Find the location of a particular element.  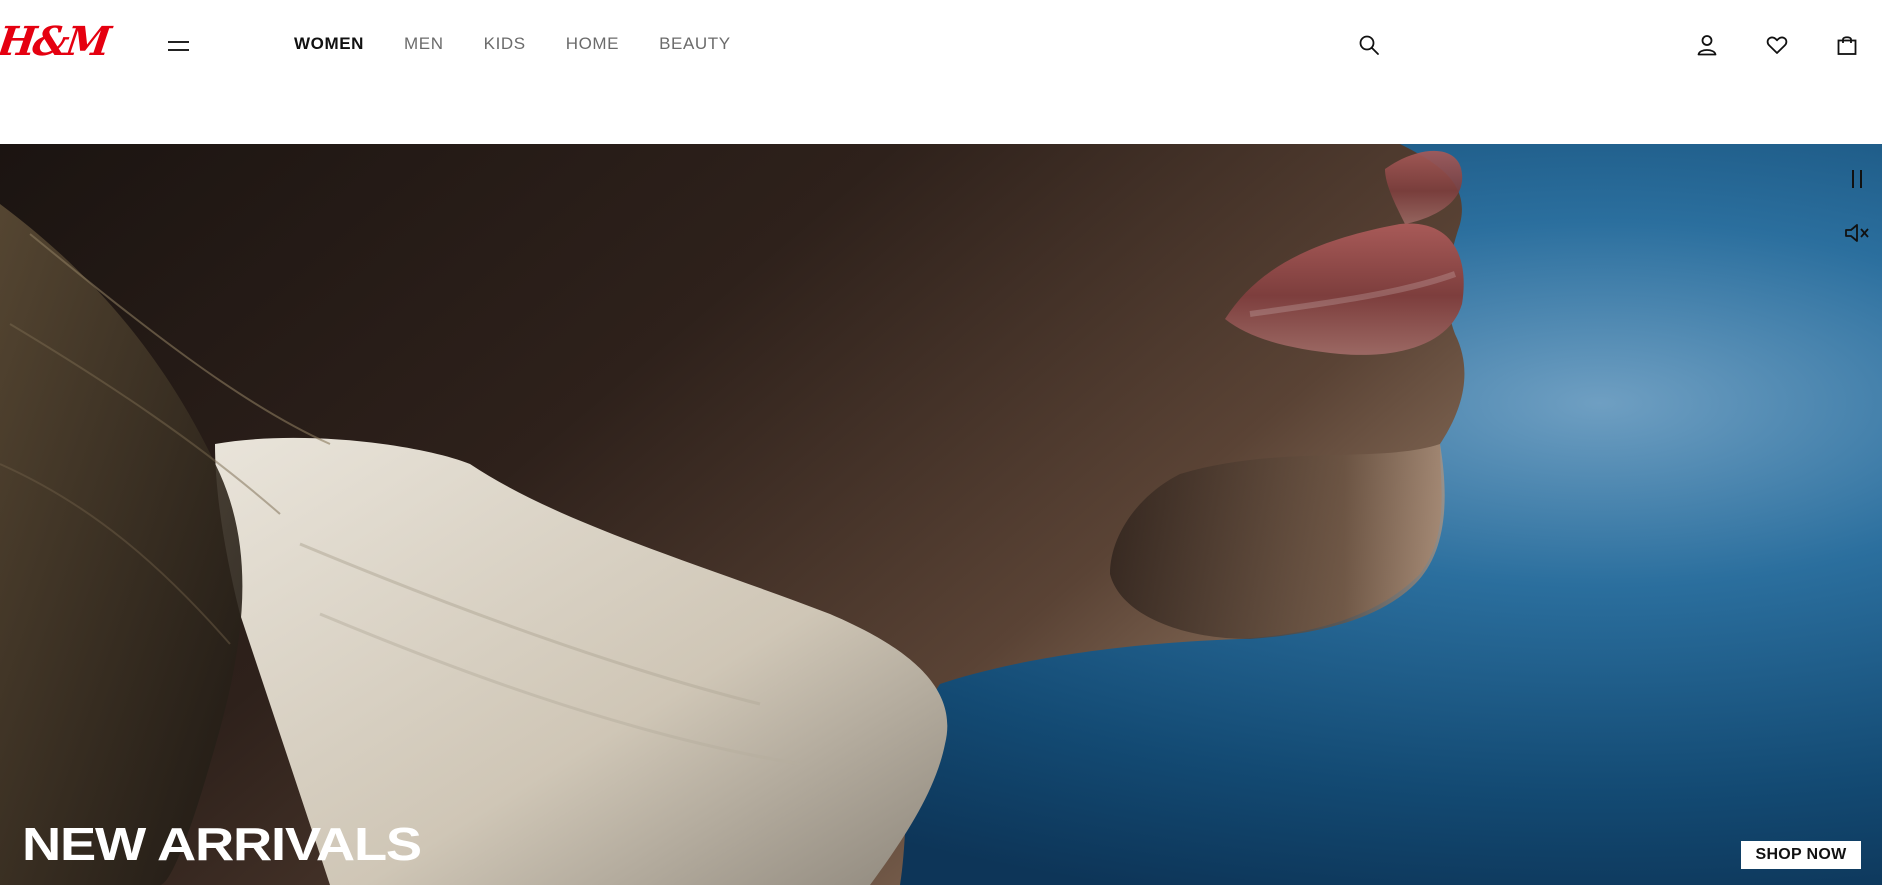

menu-button is located at coordinates (179, 46).